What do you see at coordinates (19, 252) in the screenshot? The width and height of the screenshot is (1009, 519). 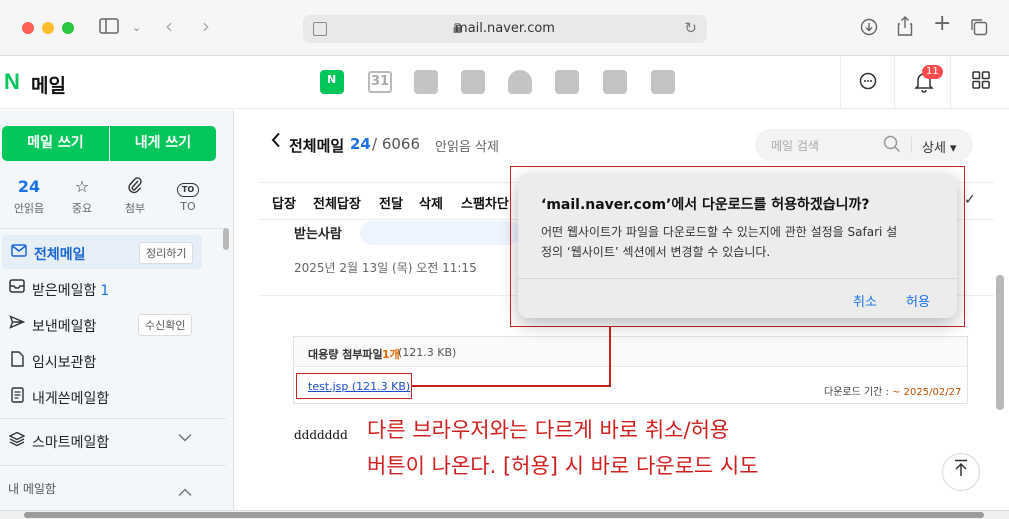 I see `envelope-icon` at bounding box center [19, 252].